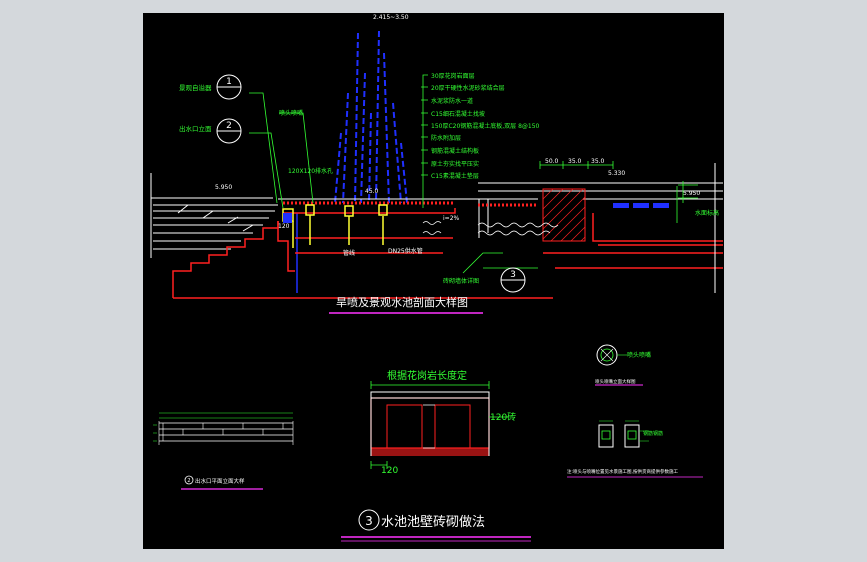  I want to click on callout-3-number: 3, so click(513, 275).